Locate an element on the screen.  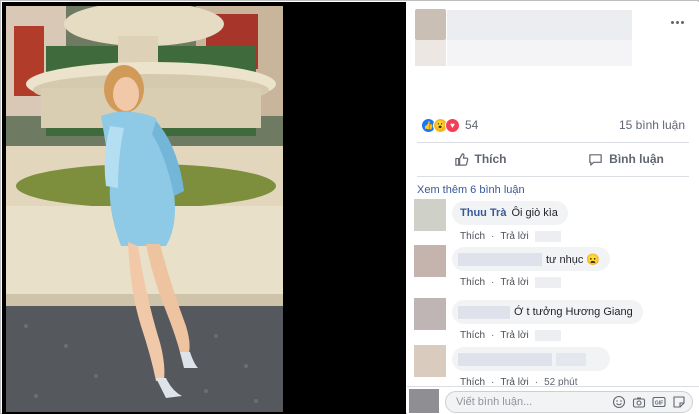
post-header is located at coordinates (553, 52).